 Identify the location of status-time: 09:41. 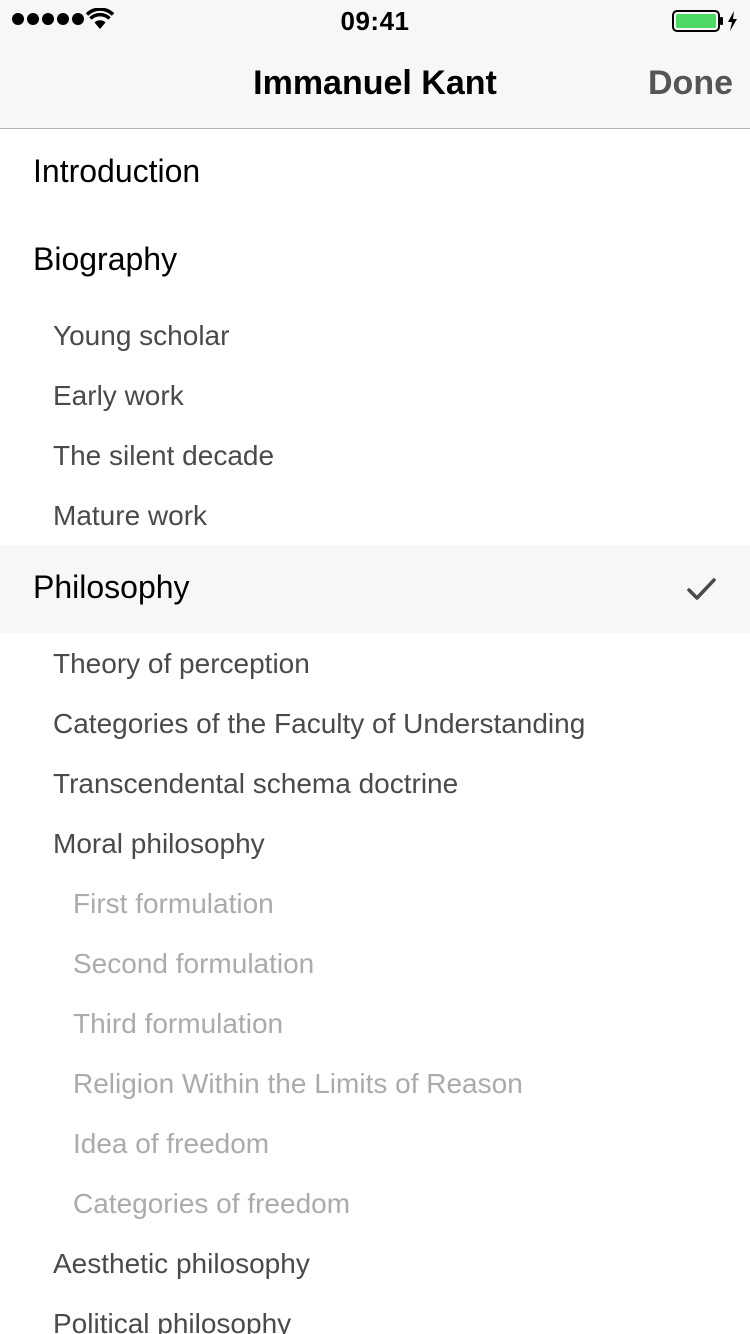
(375, 21).